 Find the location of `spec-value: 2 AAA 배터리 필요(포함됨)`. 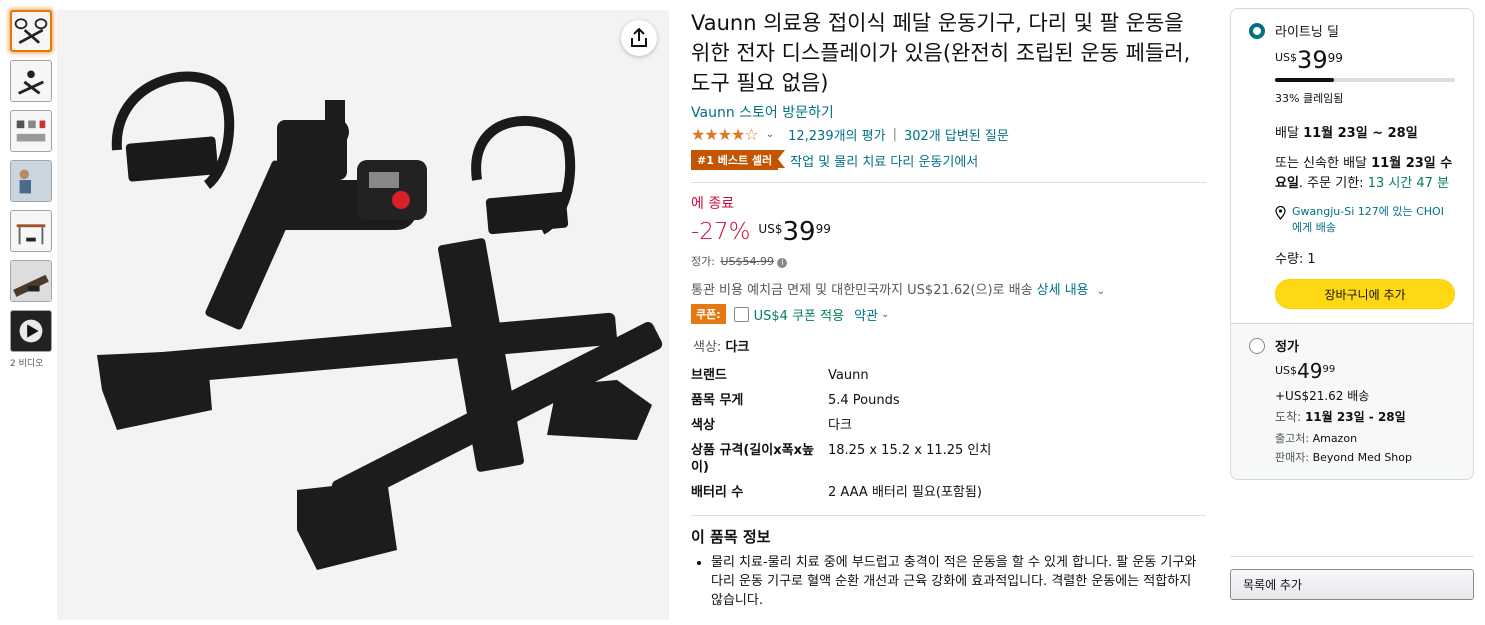

spec-value: 2 AAA 배터리 필요(포함됨) is located at coordinates (905, 492).